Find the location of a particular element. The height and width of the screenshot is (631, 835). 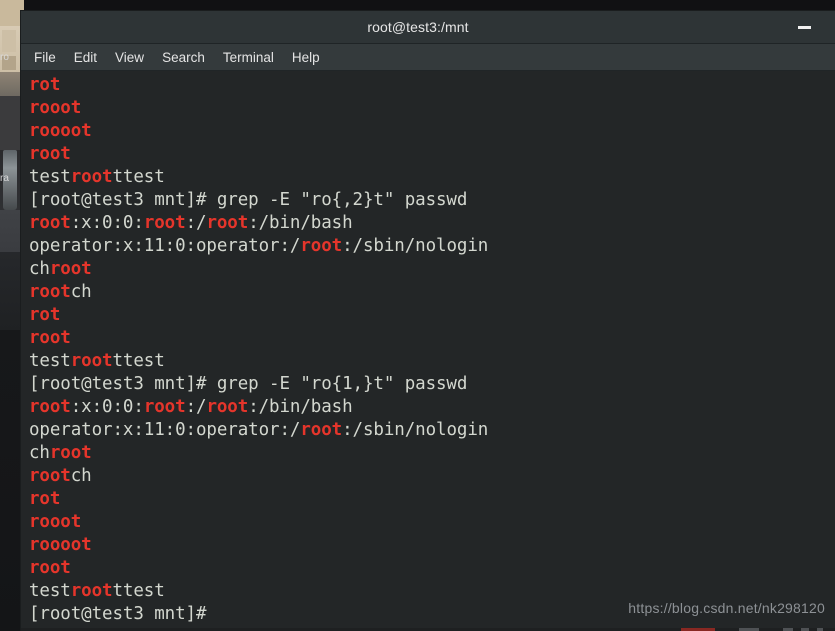

menu-item-search: Search is located at coordinates (183, 57).